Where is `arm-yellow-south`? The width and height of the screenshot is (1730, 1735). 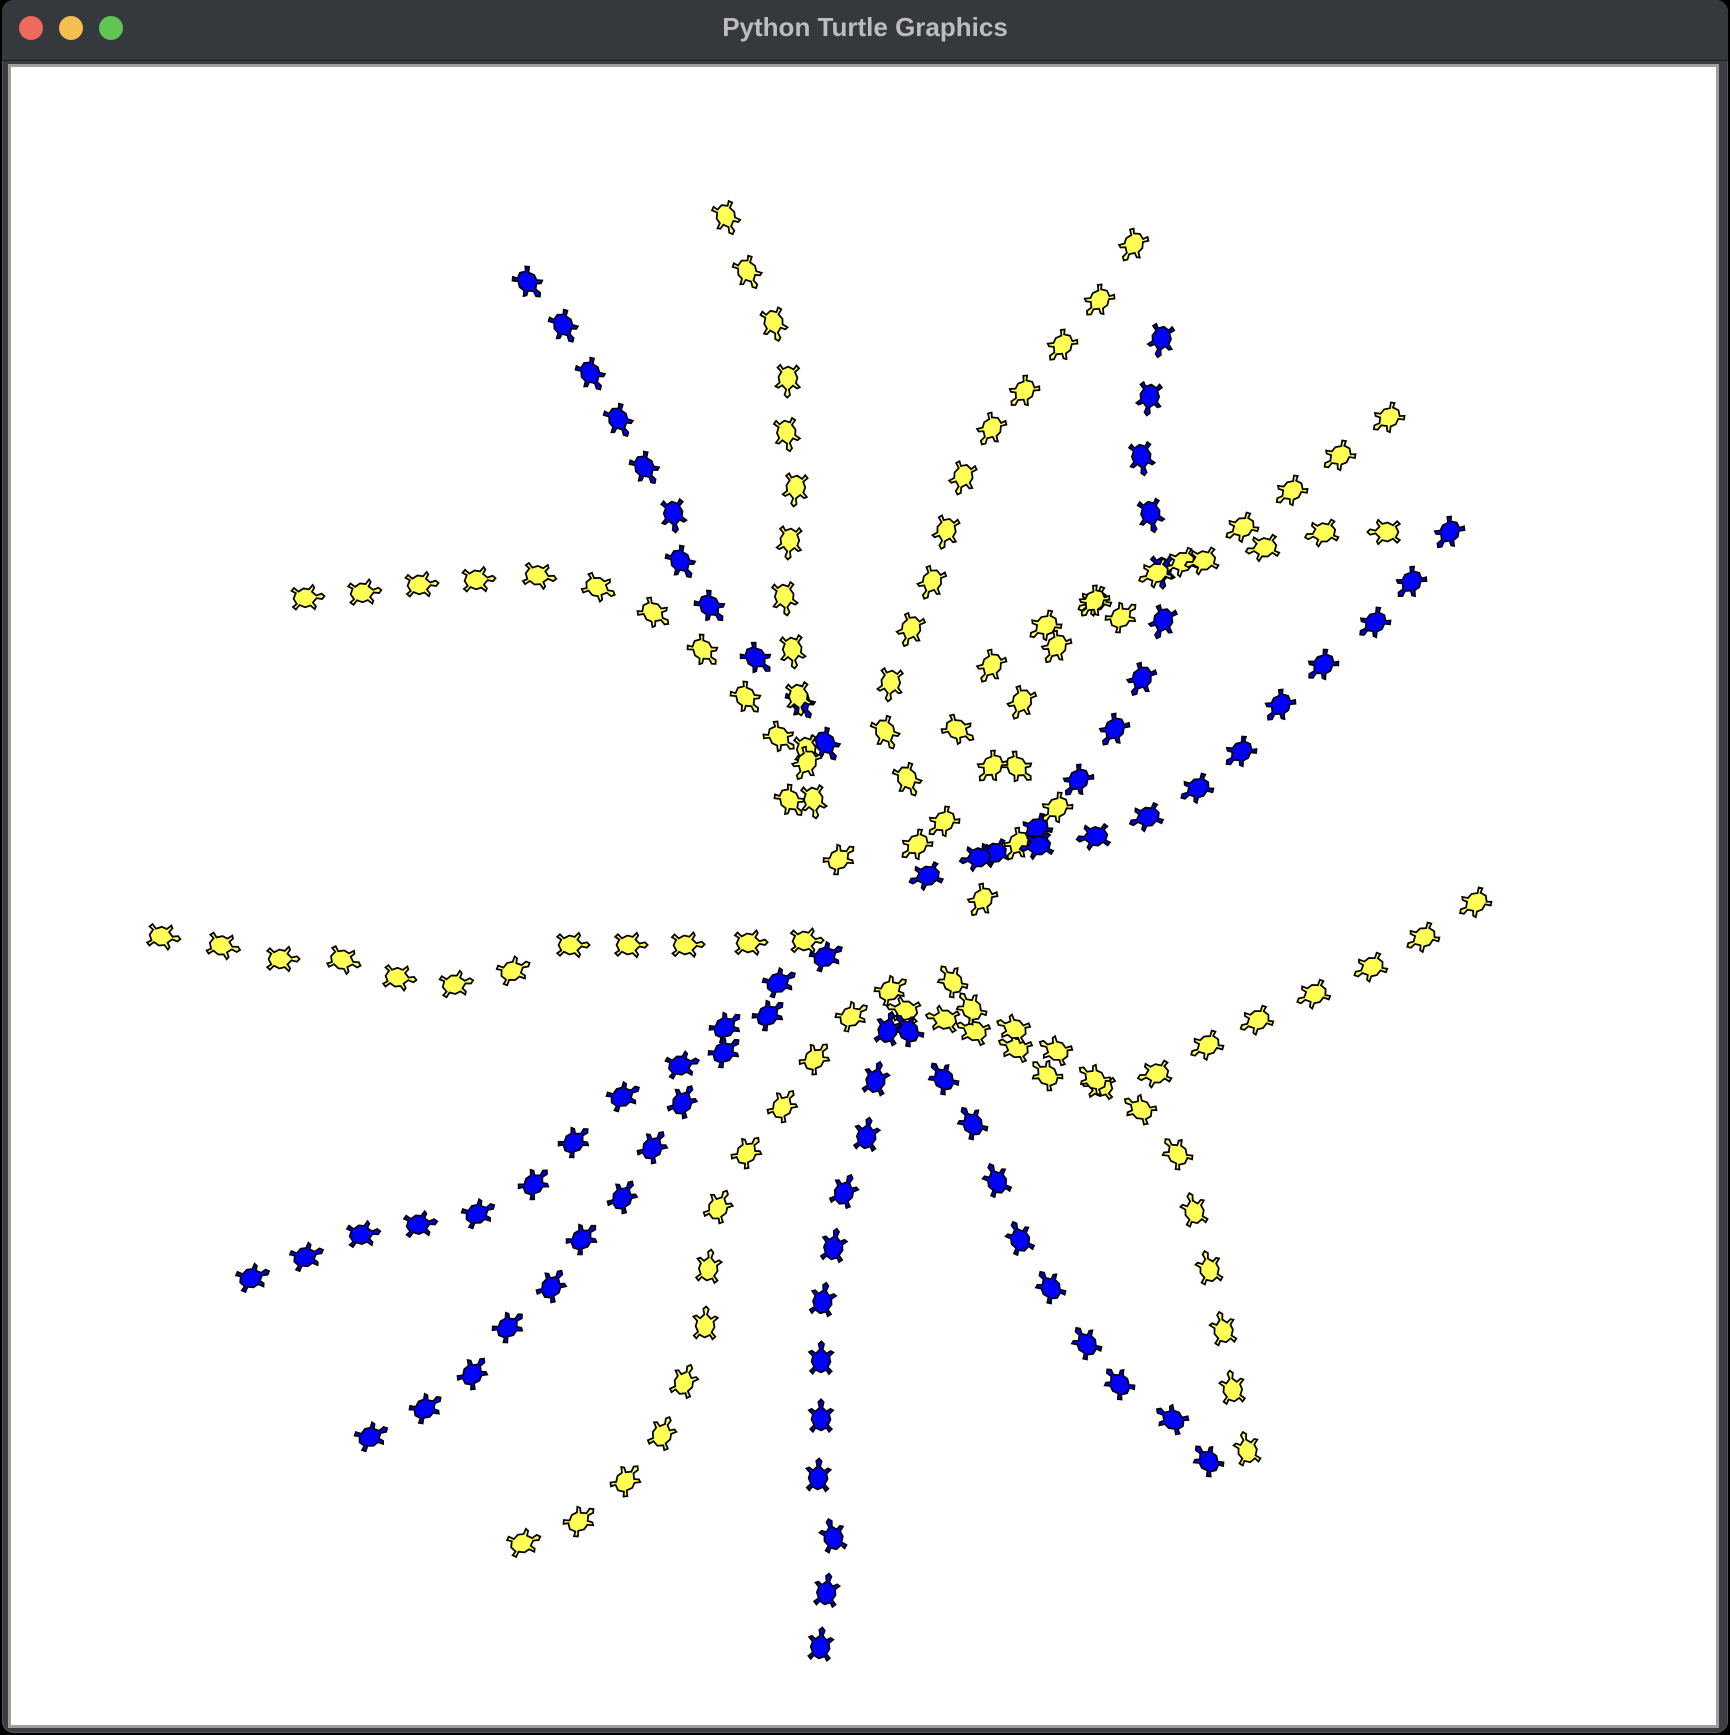
arm-yellow-south is located at coordinates (706, 1266).